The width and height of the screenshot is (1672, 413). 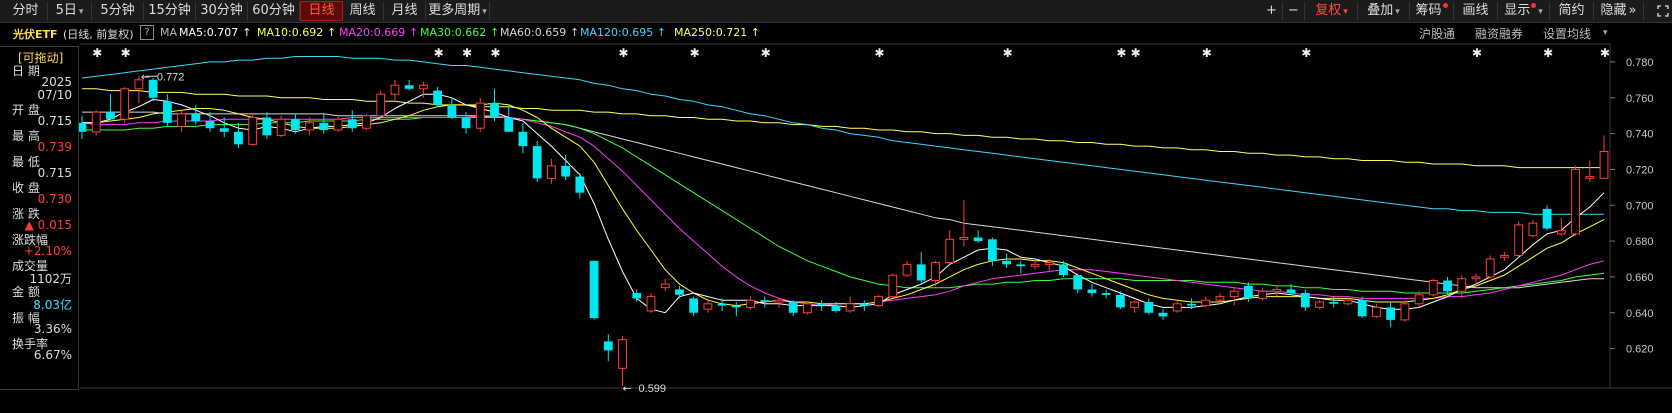 What do you see at coordinates (118, 11) in the screenshot?
I see `period-tab-2: 5分钟` at bounding box center [118, 11].